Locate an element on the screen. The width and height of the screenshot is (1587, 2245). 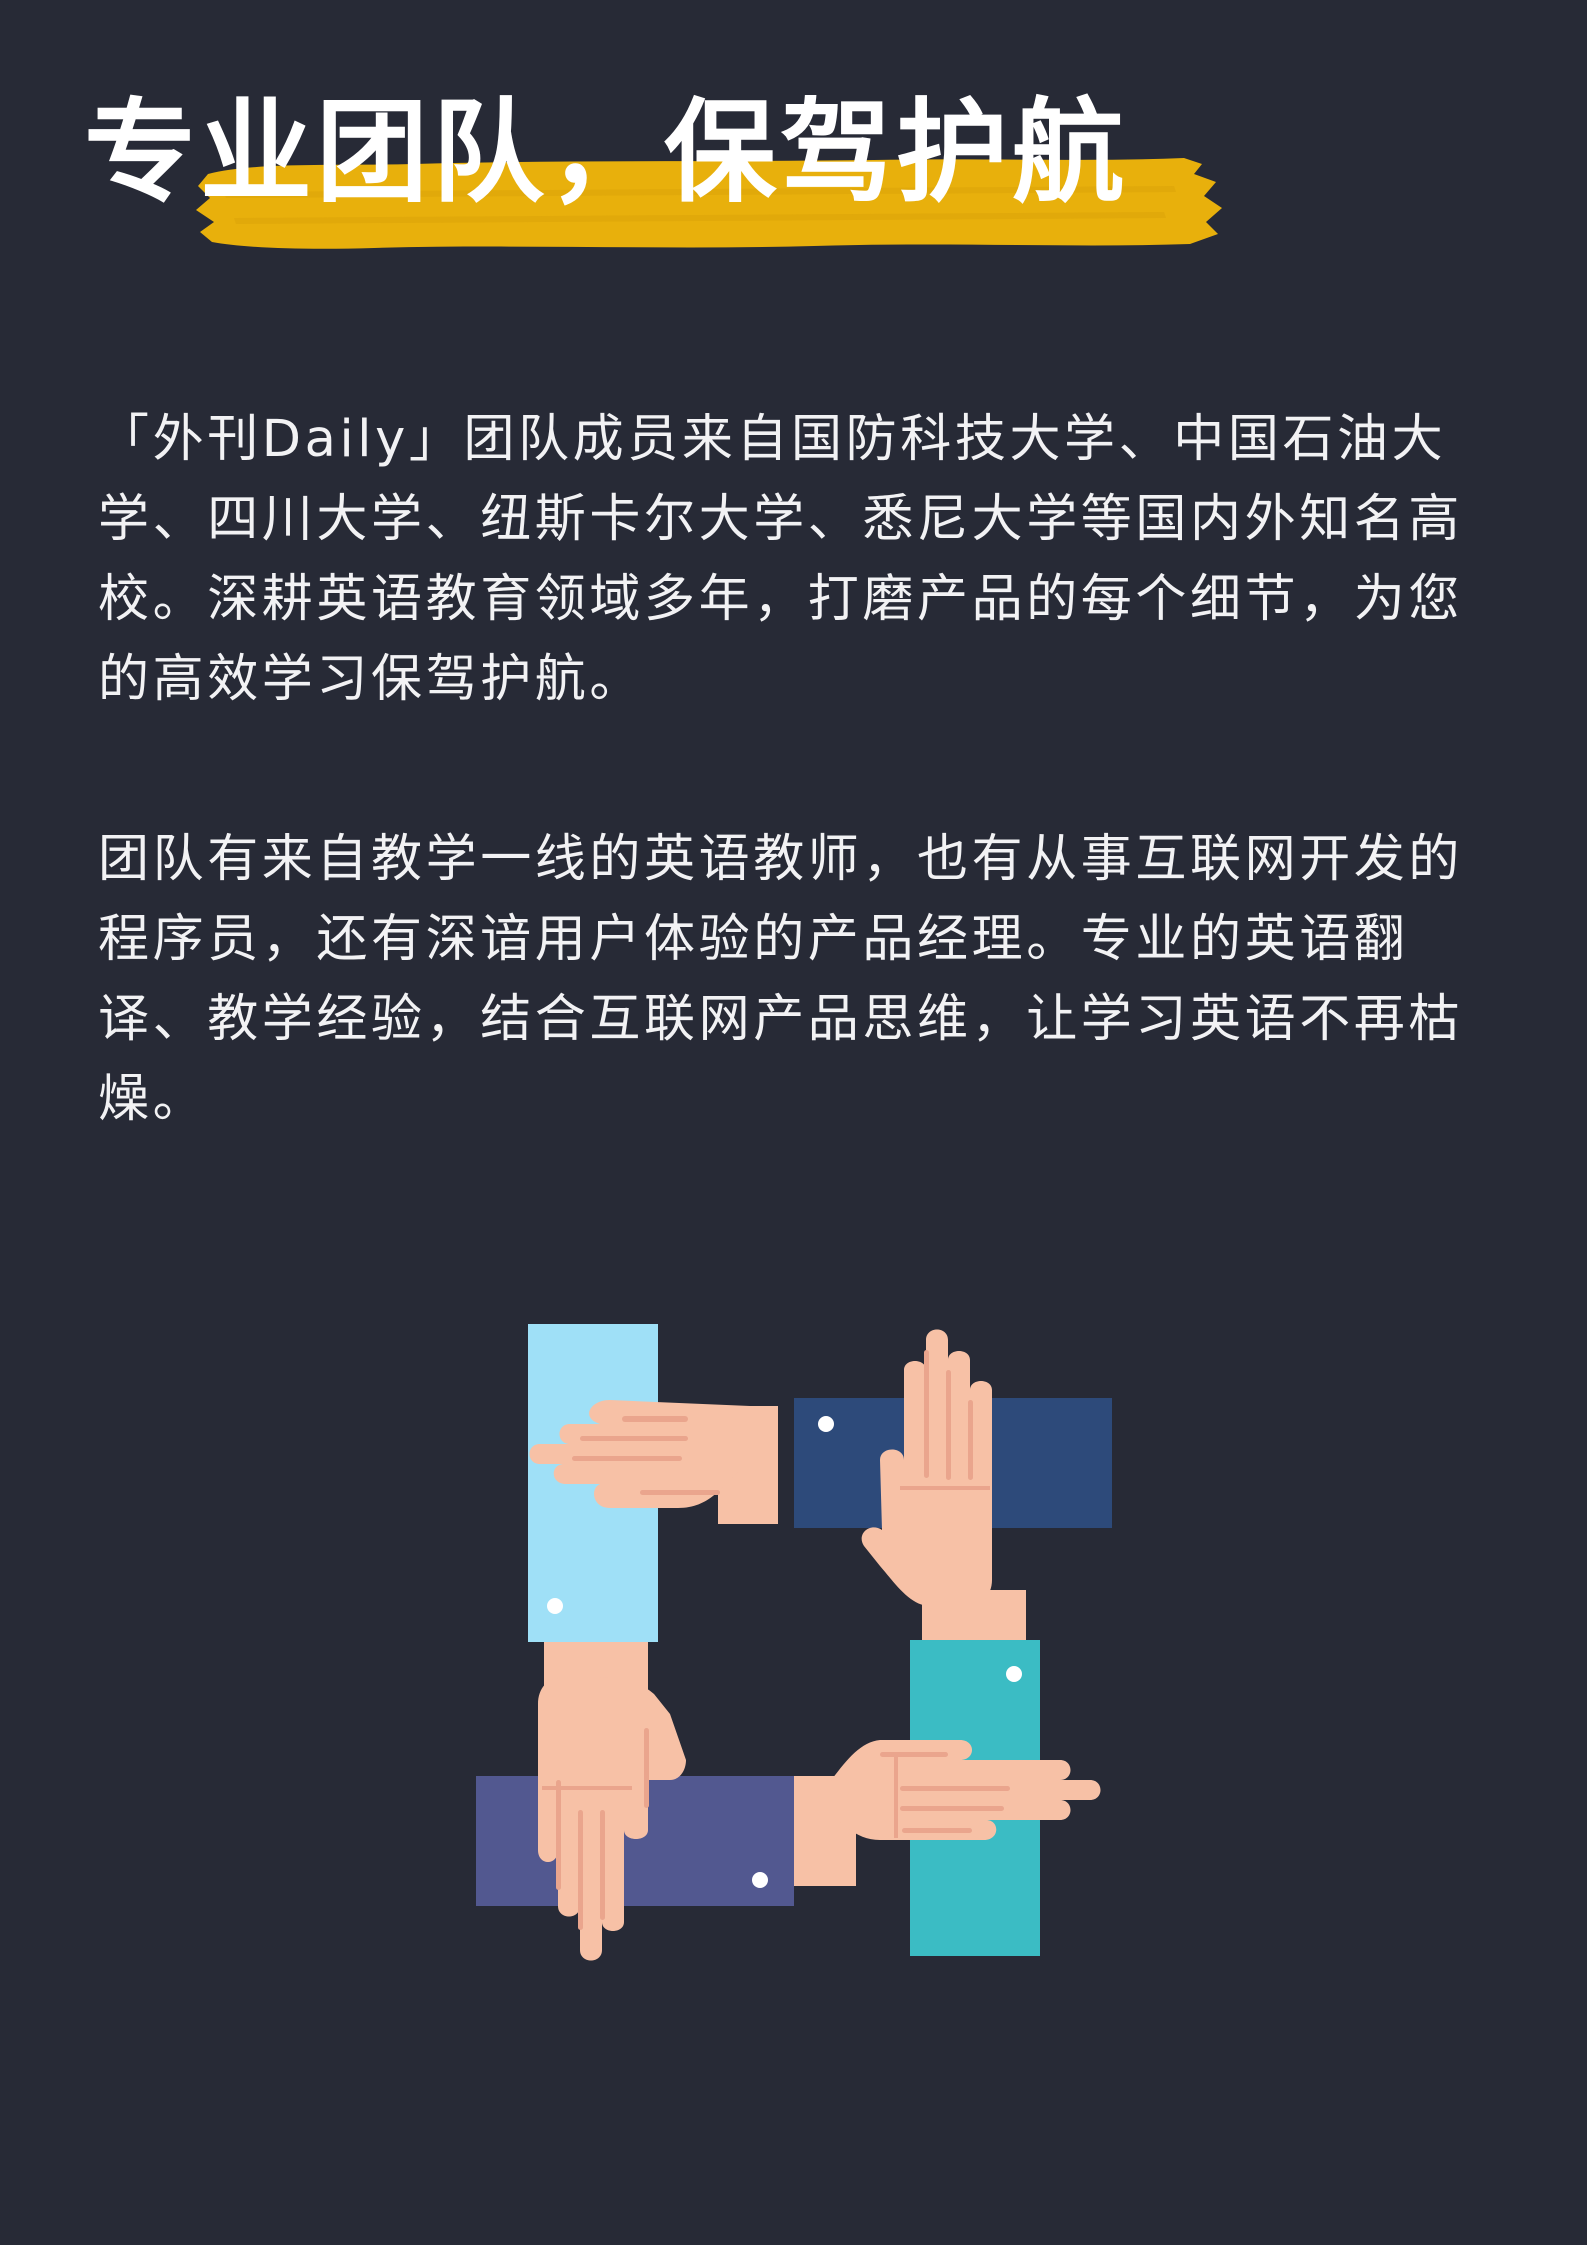
page-title: 专业团队，保驾护航 is located at coordinates (606, 153).